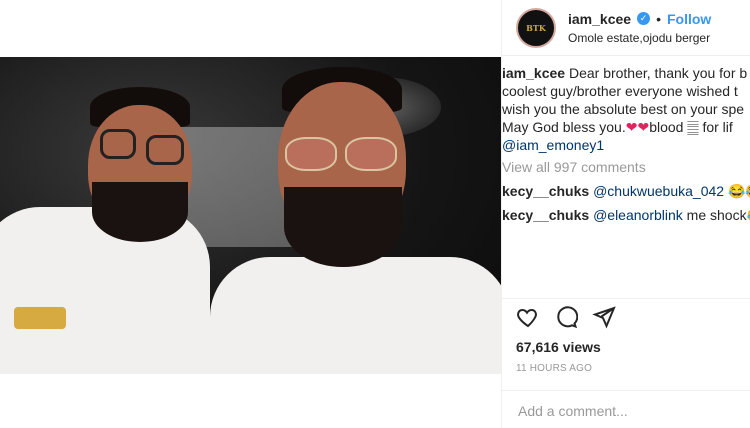  I want to click on sunglasses-right-lens1, so click(311, 154).